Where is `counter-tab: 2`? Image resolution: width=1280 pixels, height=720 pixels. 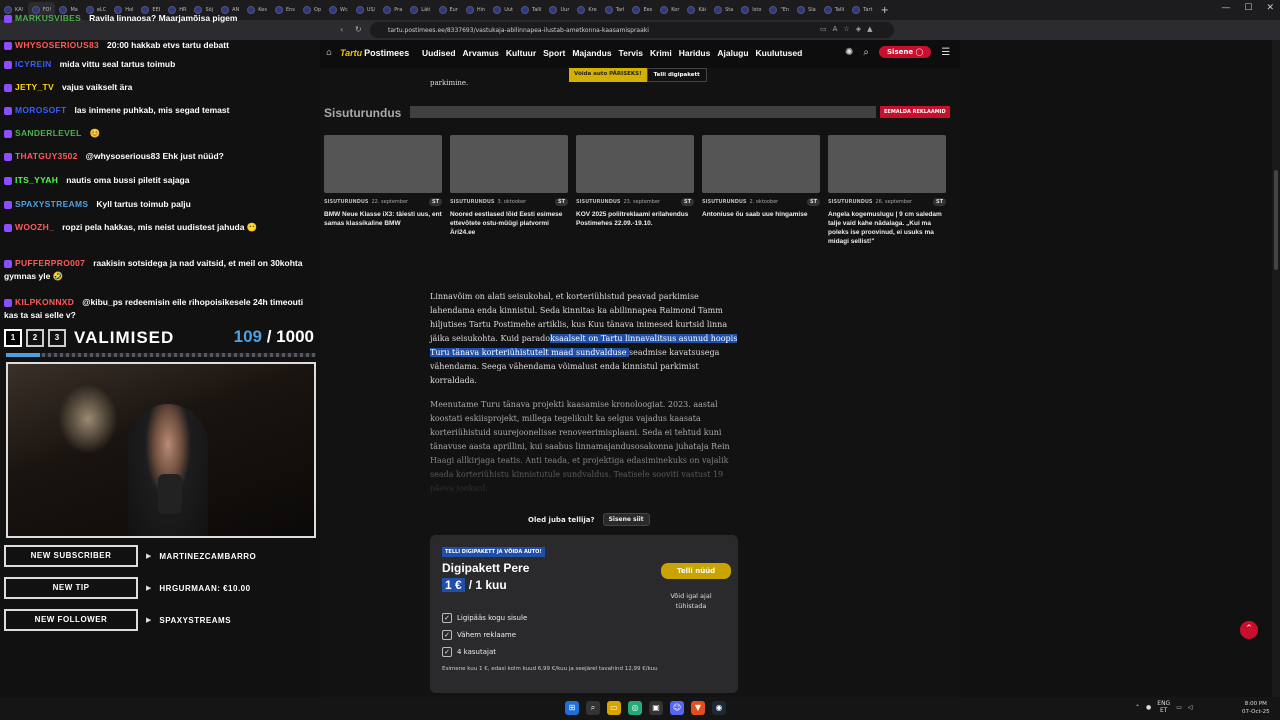
counter-tab: 2 is located at coordinates (35, 338).